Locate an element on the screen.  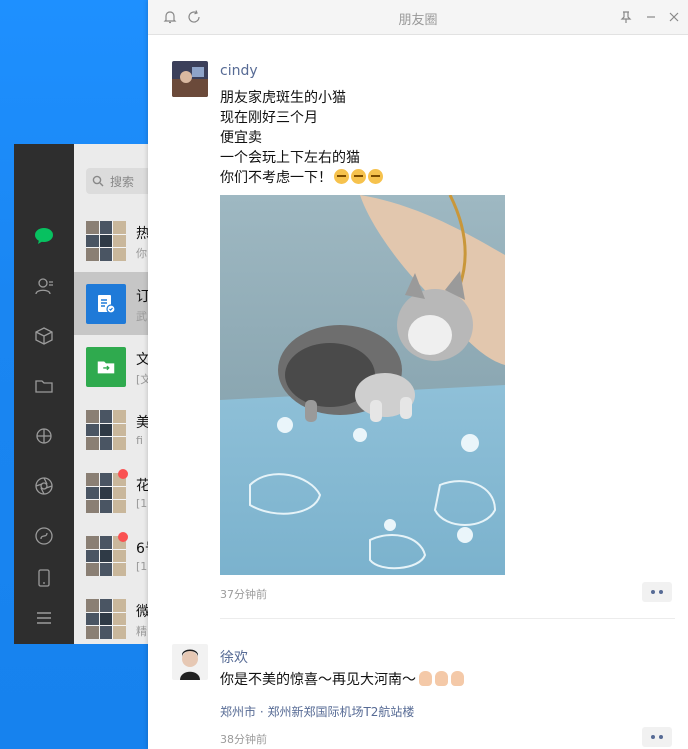
mini-program-cube-icon is located at coordinates (44, 336).